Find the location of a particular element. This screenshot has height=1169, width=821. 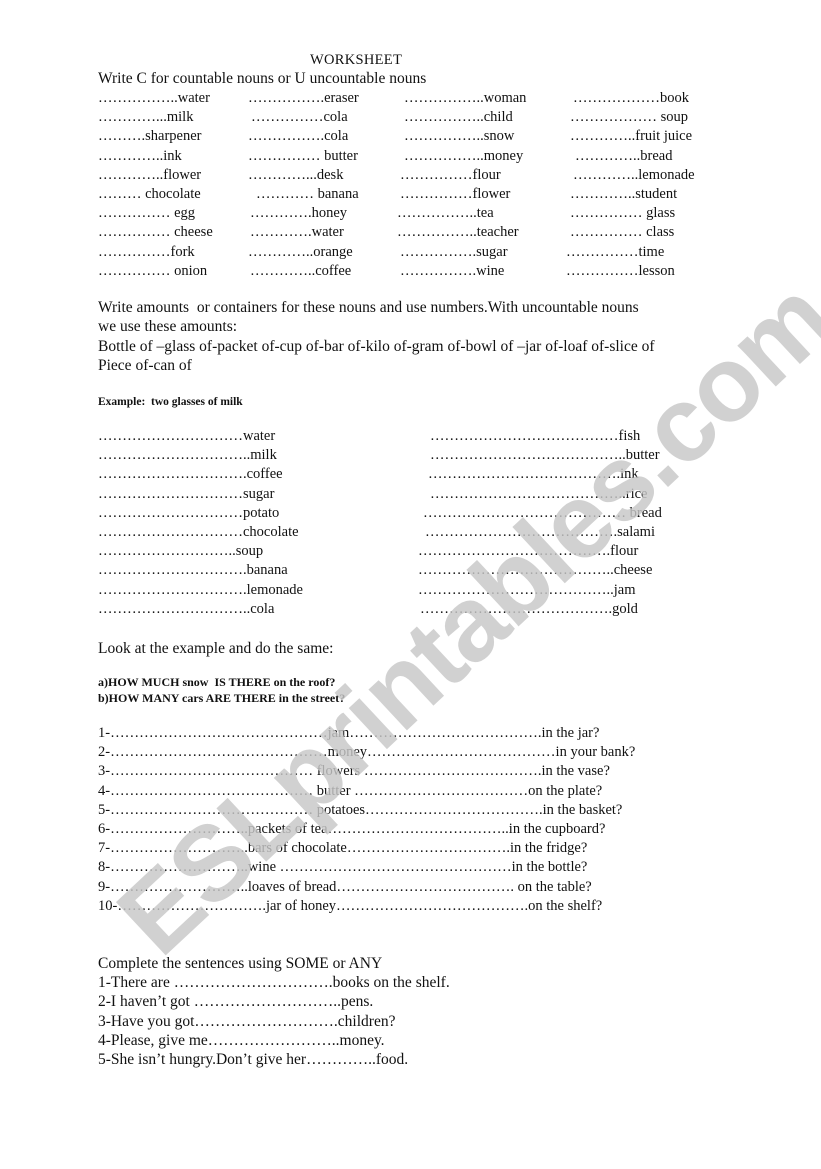

noun-item-col1: …………...milk is located at coordinates (146, 117).